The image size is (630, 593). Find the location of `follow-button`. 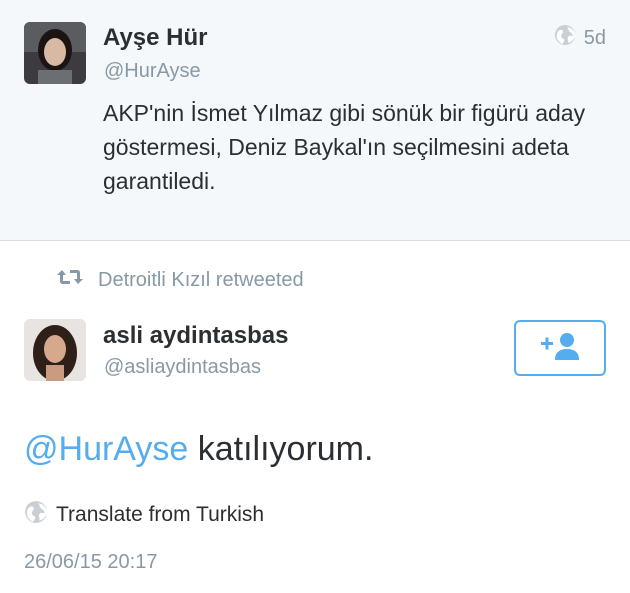

follow-button is located at coordinates (560, 348).